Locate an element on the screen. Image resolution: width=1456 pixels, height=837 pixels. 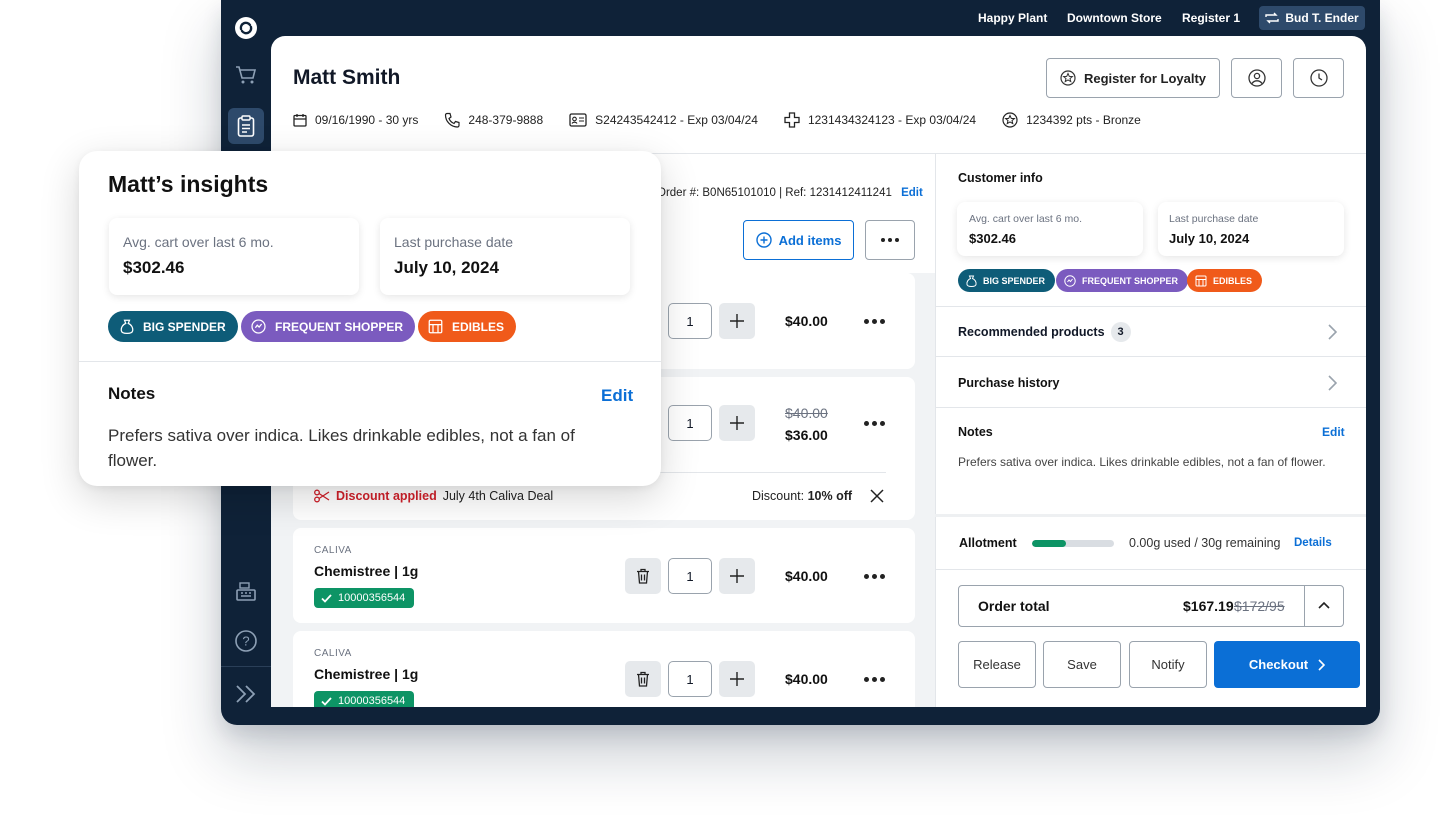
profile-button is located at coordinates (1256, 78).